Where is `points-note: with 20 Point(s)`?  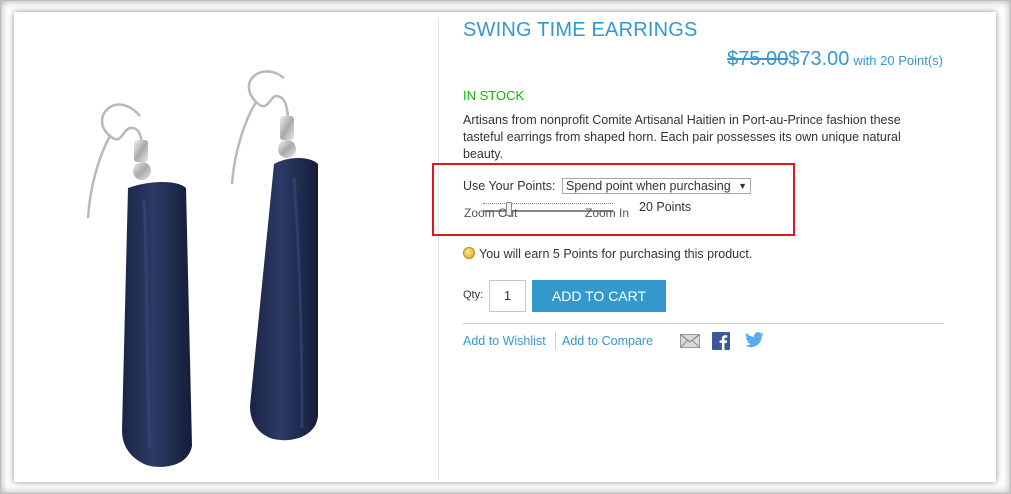 points-note: with 20 Point(s) is located at coordinates (898, 60).